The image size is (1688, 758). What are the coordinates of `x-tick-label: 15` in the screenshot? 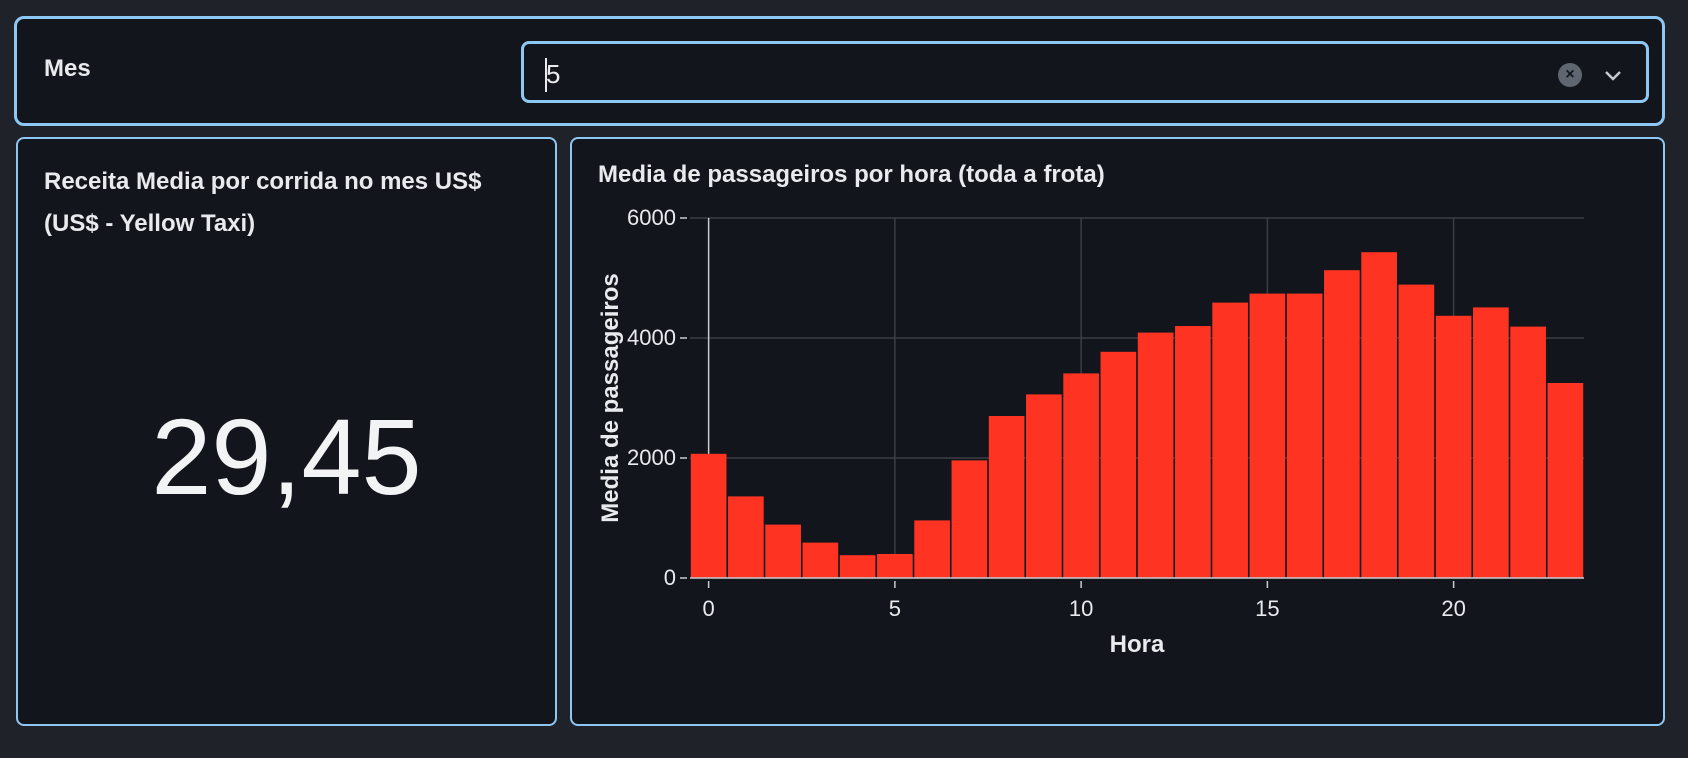 It's located at (1267, 608).